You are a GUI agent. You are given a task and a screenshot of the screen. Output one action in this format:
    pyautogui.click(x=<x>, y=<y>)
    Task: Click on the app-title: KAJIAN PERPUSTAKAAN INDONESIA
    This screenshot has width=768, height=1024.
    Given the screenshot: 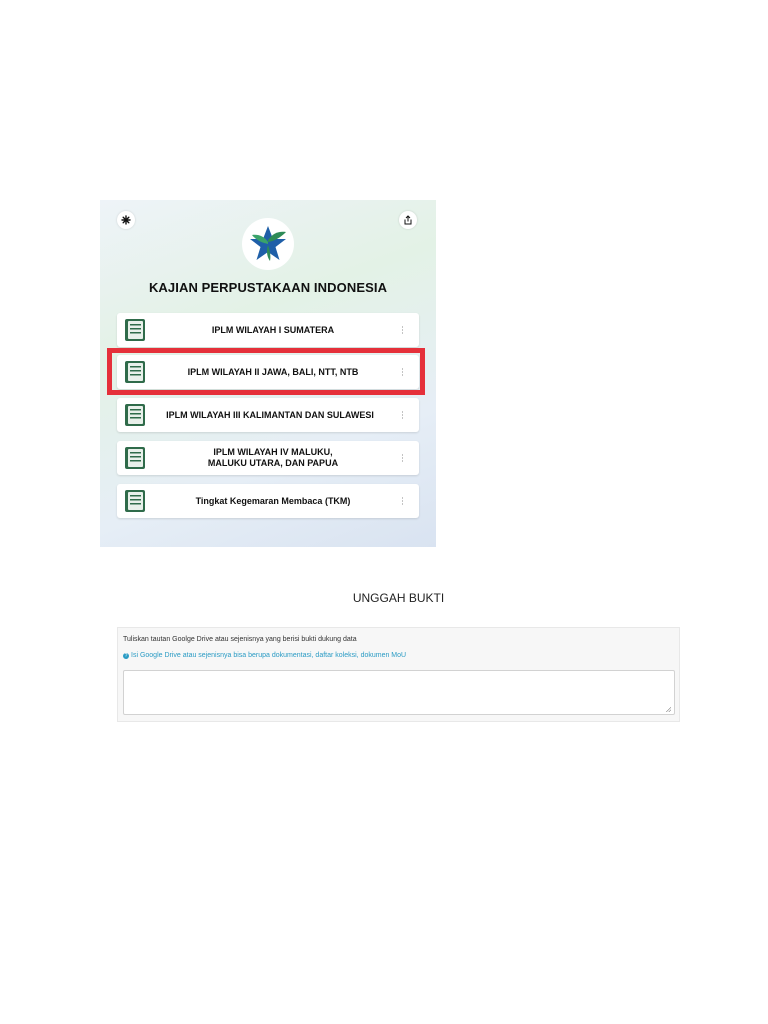 What is the action you would take?
    pyautogui.click(x=268, y=287)
    